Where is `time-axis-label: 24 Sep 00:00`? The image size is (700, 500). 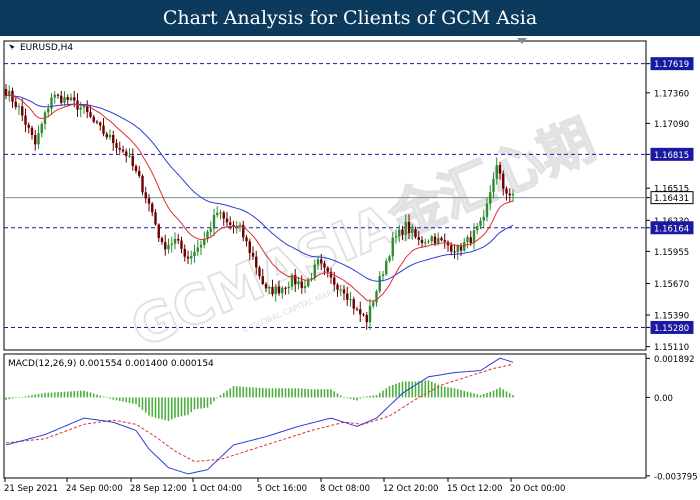 time-axis-label: 24 Sep 00:00 is located at coordinates (94, 489).